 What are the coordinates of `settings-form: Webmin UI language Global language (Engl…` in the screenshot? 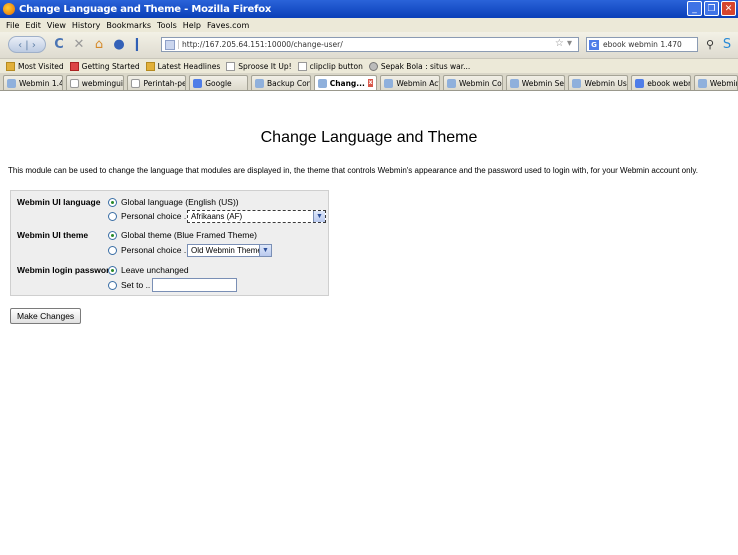 It's located at (169, 243).